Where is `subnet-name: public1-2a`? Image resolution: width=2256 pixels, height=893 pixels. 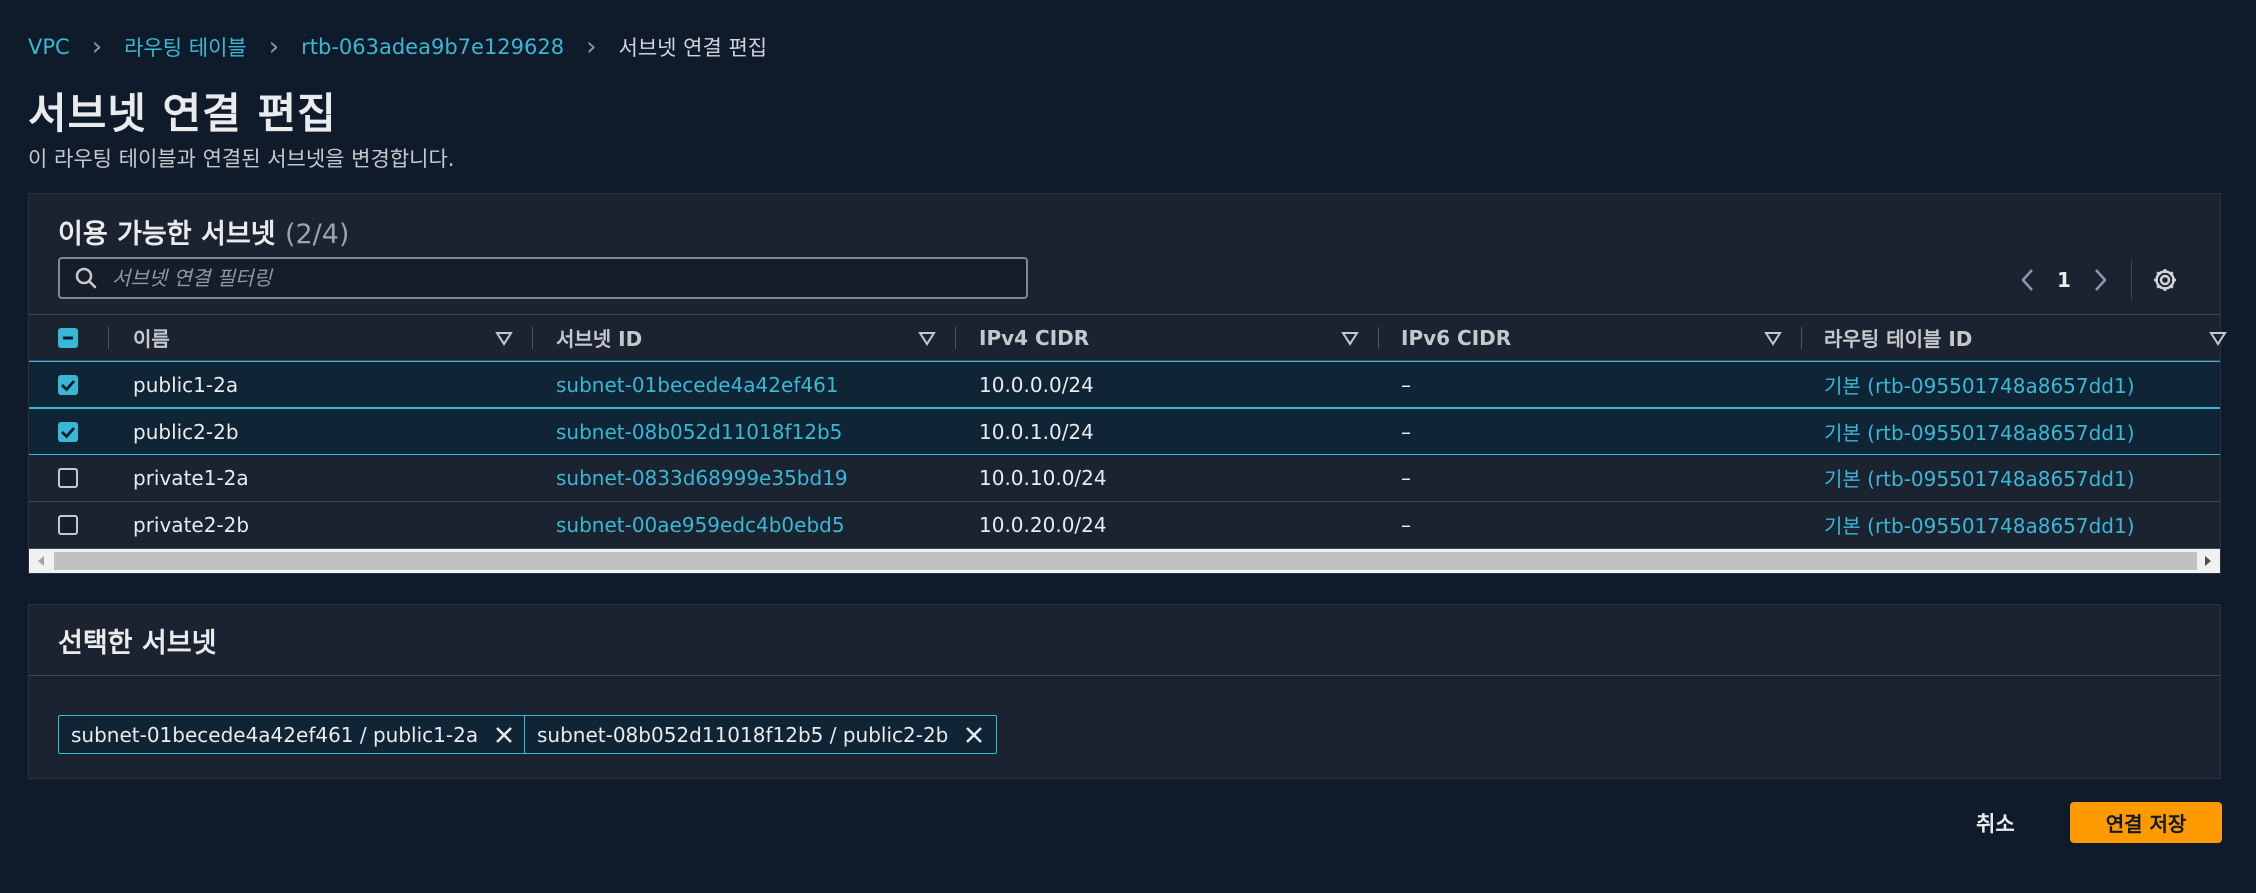
subnet-name: public1-2a is located at coordinates (186, 384).